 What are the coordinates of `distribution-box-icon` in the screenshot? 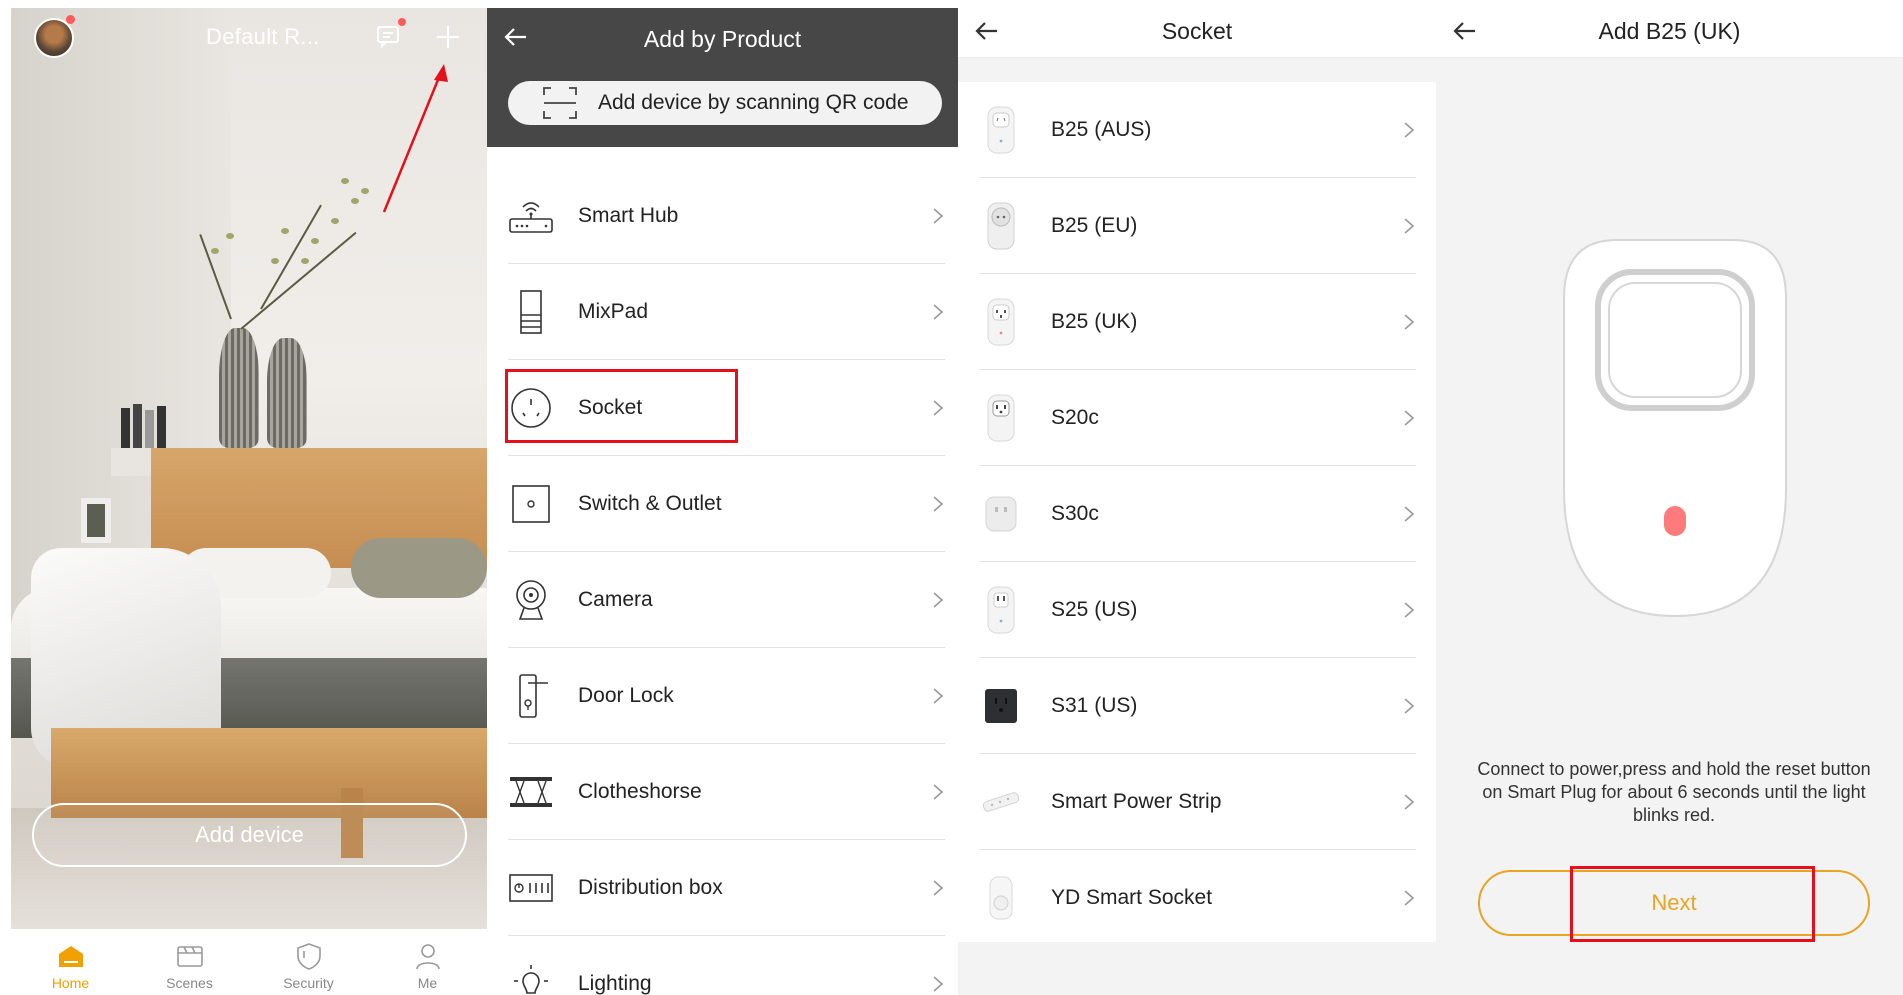 It's located at (531, 887).